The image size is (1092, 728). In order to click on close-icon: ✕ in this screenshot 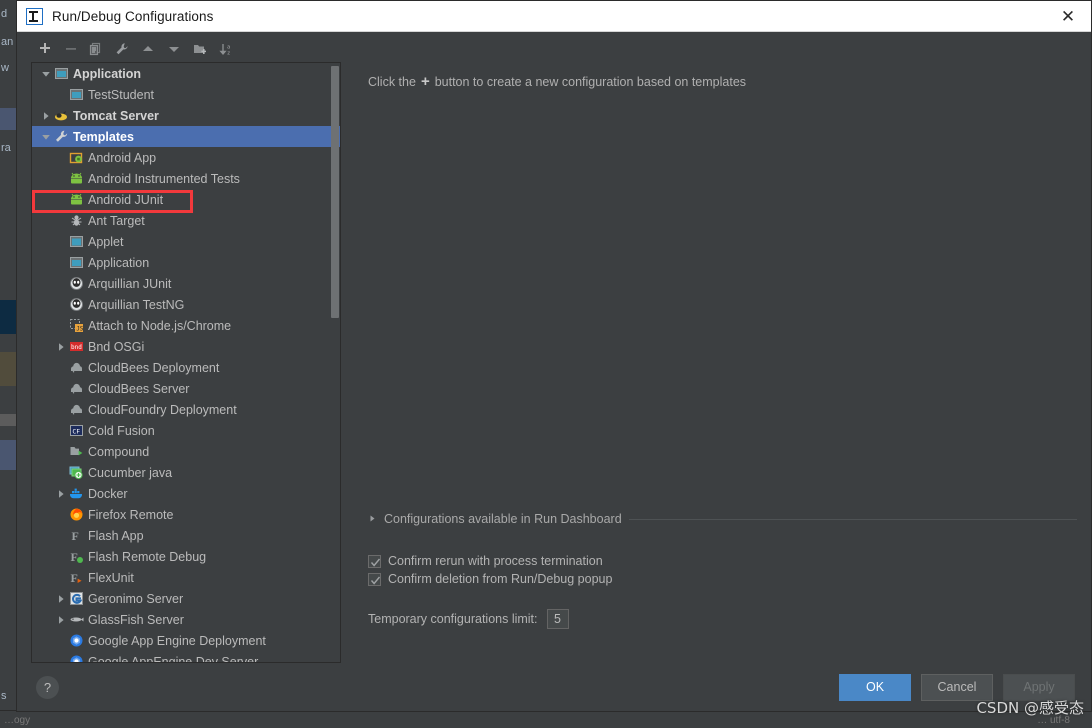, I will do `click(1068, 16)`.